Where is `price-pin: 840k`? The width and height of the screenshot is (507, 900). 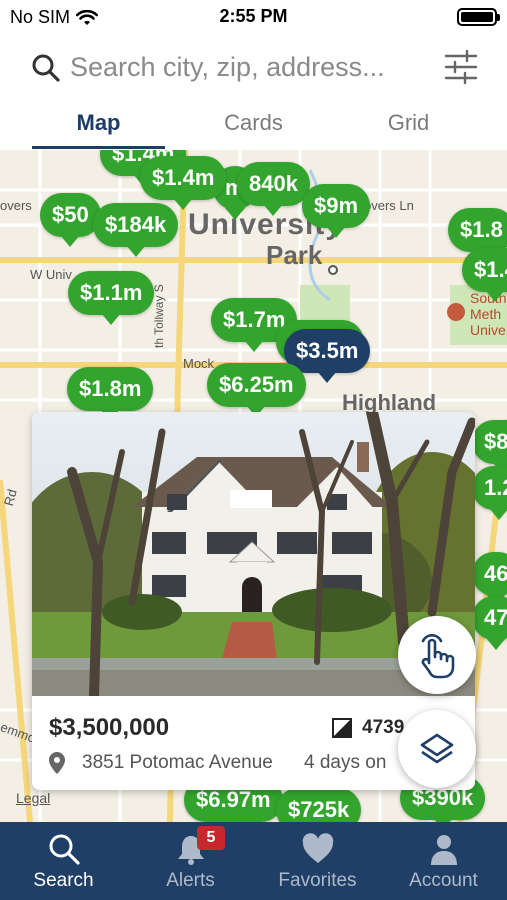
price-pin: 840k is located at coordinates (273, 189).